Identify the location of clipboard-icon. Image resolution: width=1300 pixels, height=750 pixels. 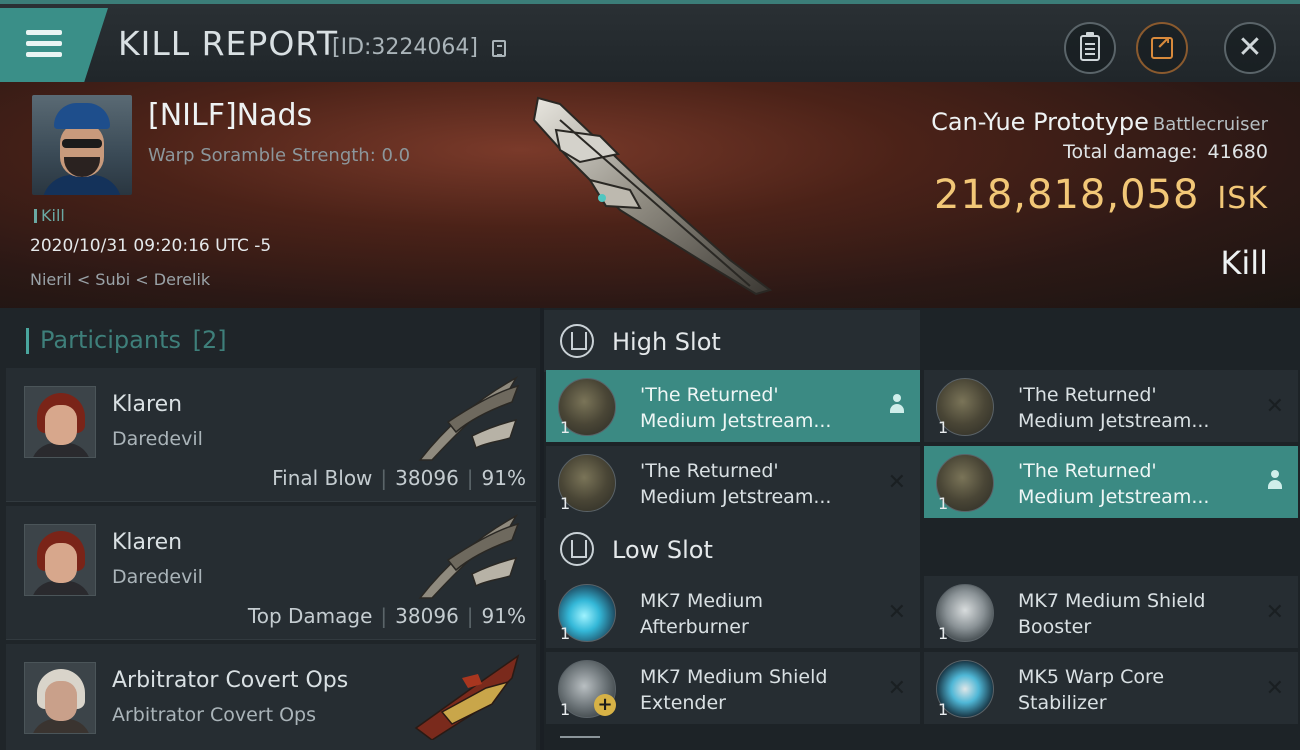
(1090, 46).